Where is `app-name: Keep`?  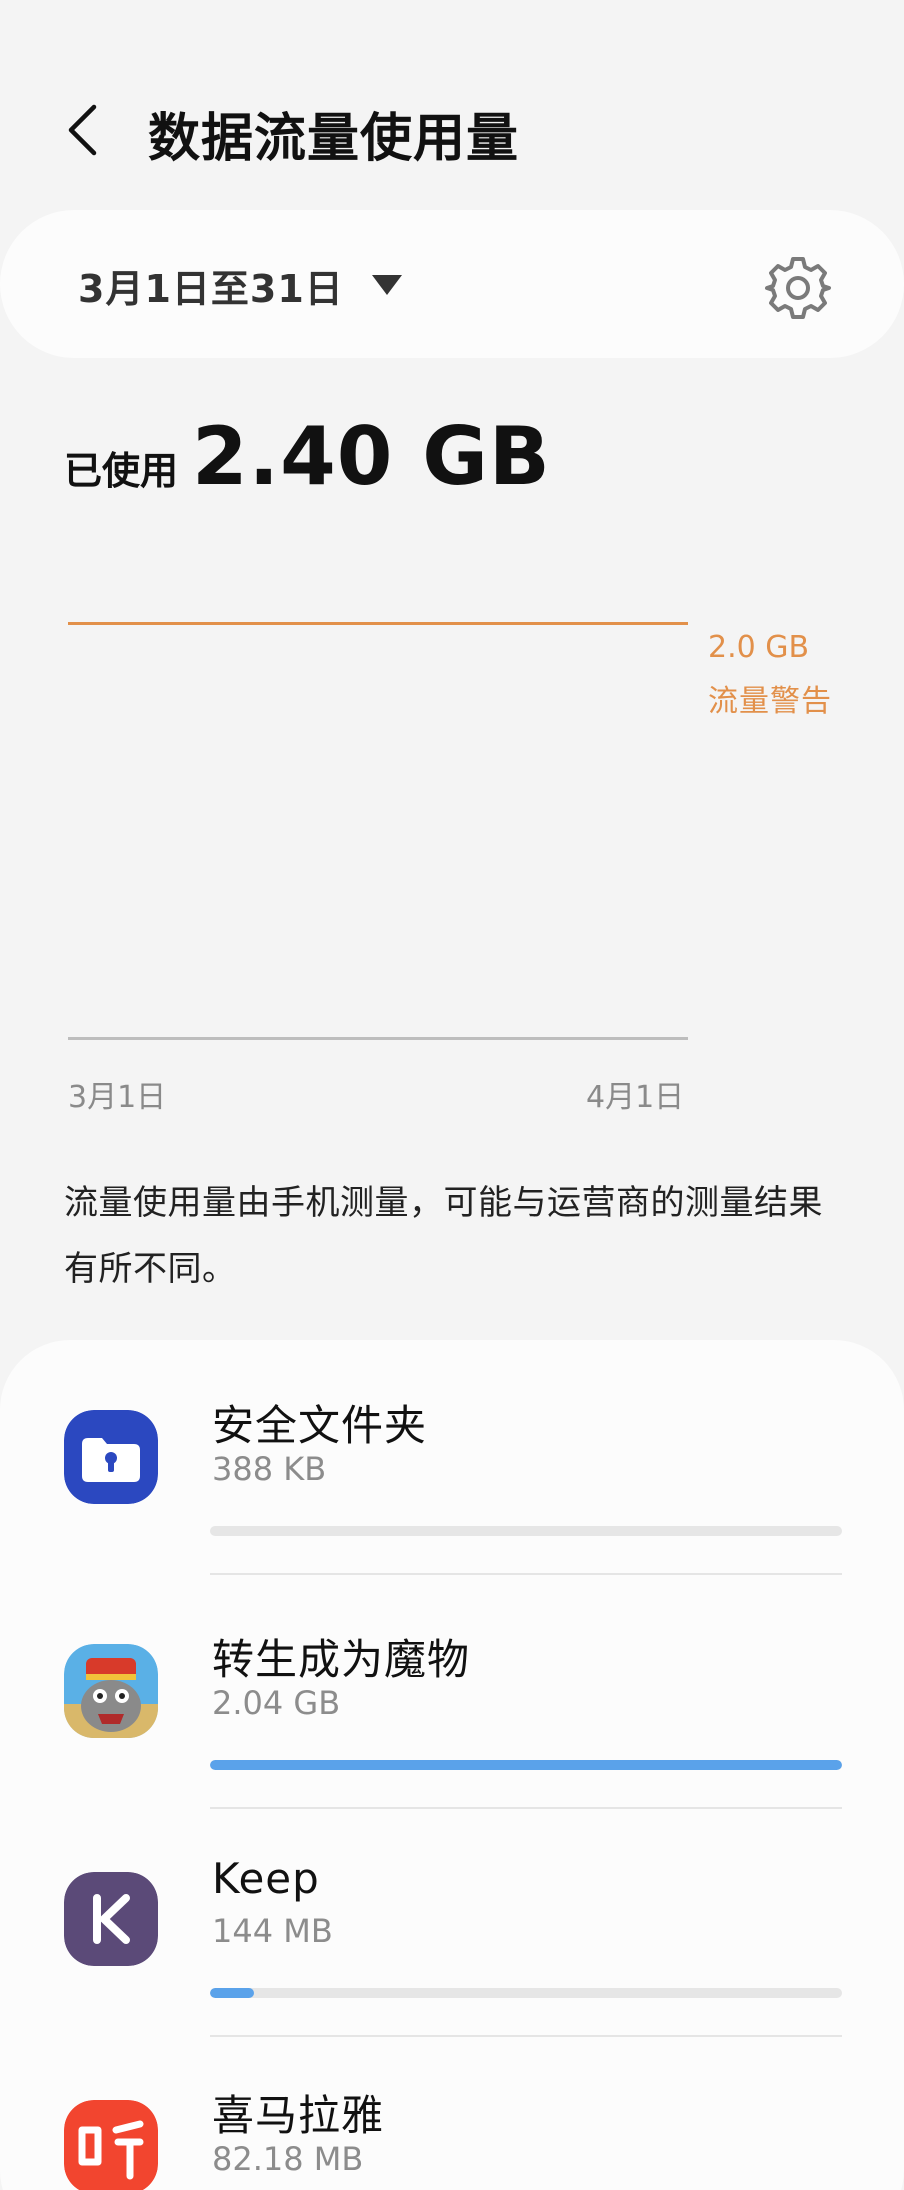
app-name: Keep is located at coordinates (266, 1878).